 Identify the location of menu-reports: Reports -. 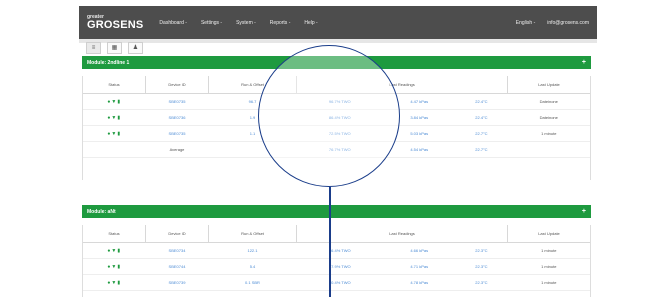
(280, 23).